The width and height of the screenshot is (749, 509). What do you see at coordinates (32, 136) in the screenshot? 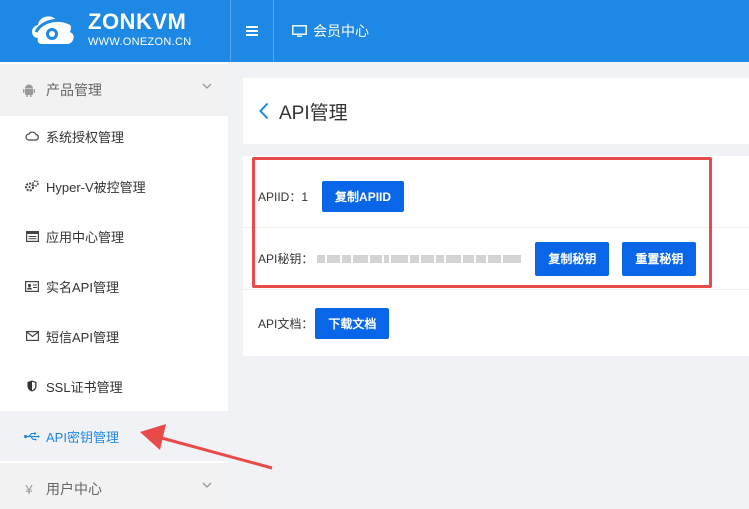
I see `cloud-icon` at bounding box center [32, 136].